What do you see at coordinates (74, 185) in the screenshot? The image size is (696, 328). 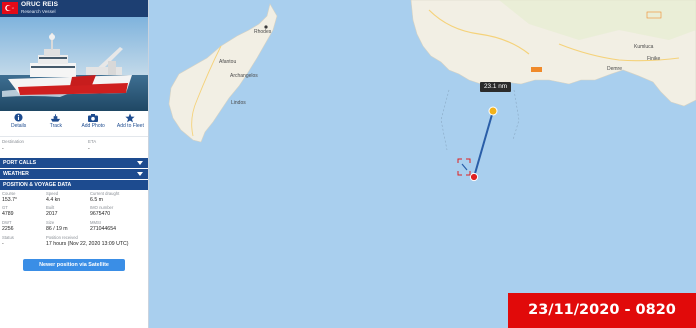 I see `position-voyage-section: POSITION & VOYAGE DATA` at bounding box center [74, 185].